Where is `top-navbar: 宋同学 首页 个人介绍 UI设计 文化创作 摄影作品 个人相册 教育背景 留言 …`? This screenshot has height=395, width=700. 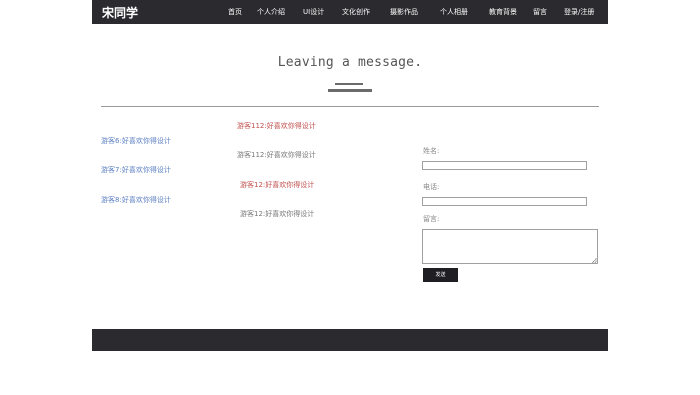
top-navbar: 宋同学 首页 个人介绍 UI设计 文化创作 摄影作品 个人相册 教育背景 留言 … is located at coordinates (350, 12).